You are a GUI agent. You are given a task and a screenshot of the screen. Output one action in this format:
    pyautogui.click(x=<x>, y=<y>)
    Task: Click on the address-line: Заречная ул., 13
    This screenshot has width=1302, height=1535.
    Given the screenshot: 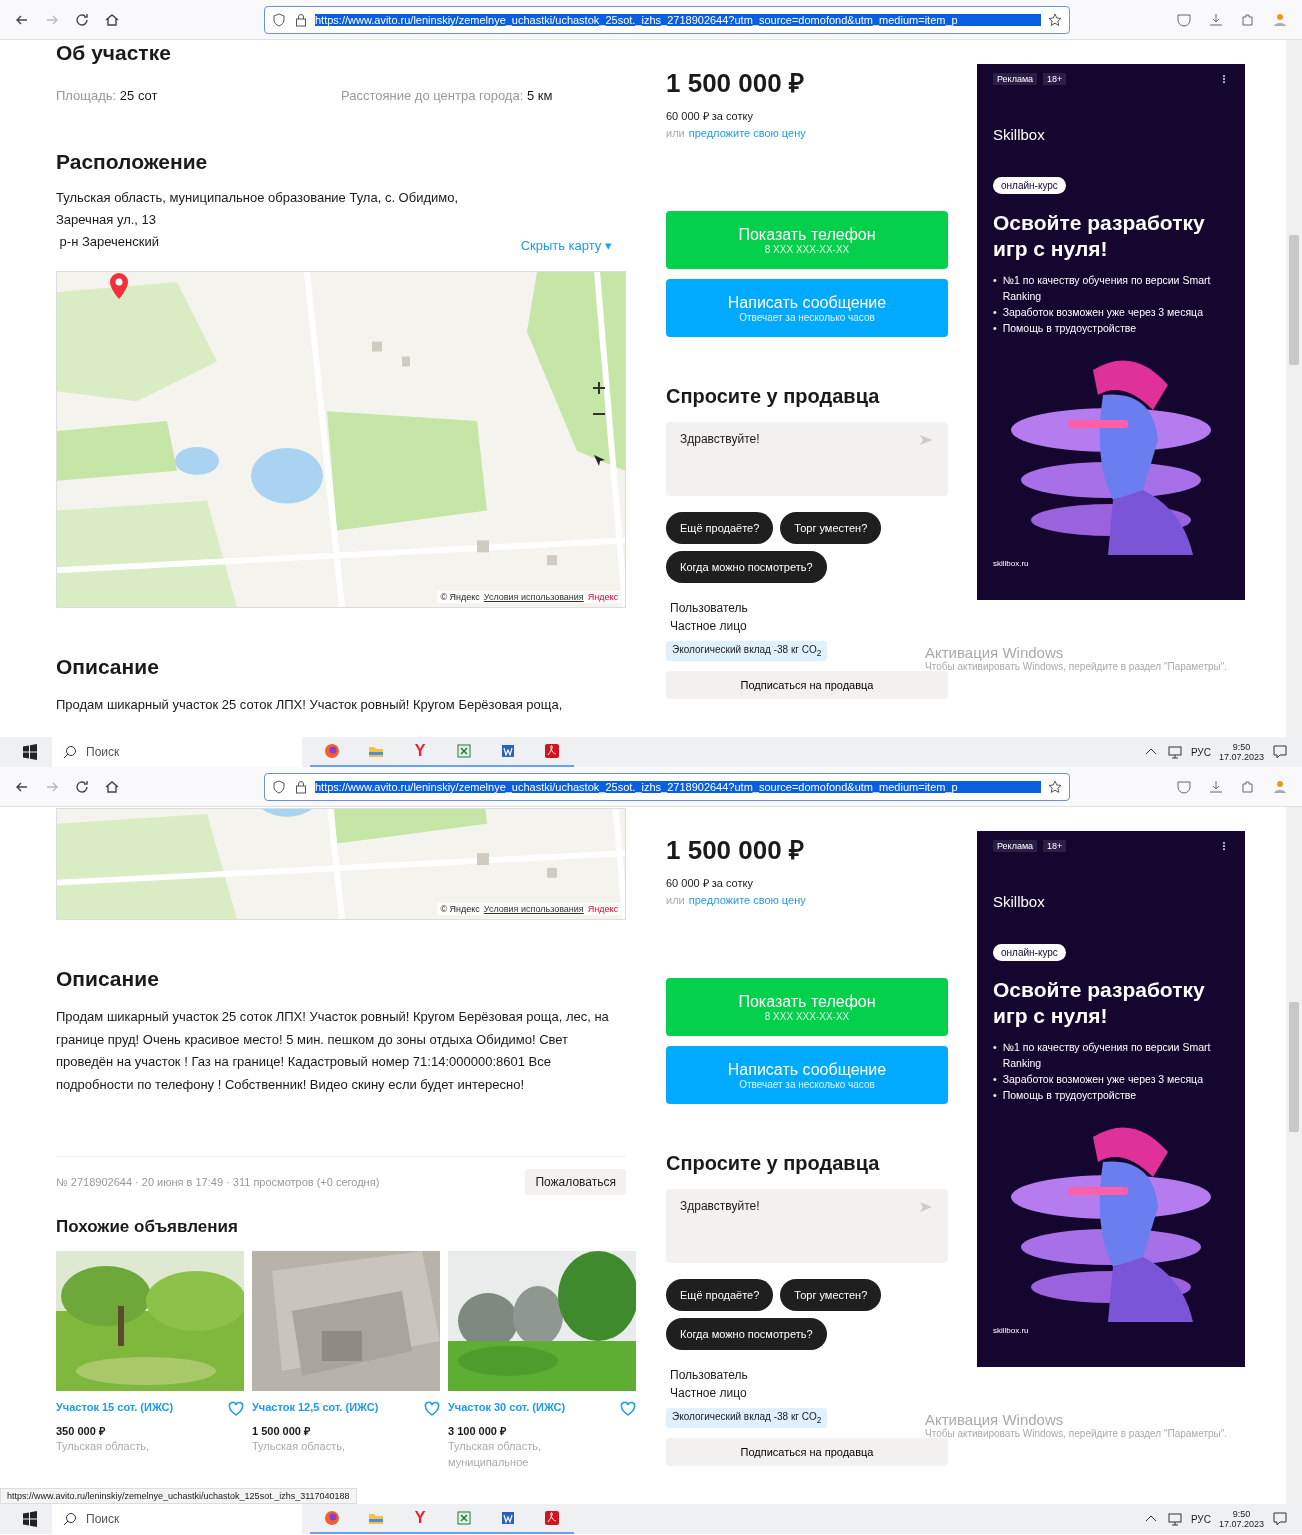 What is the action you would take?
    pyautogui.click(x=107, y=220)
    